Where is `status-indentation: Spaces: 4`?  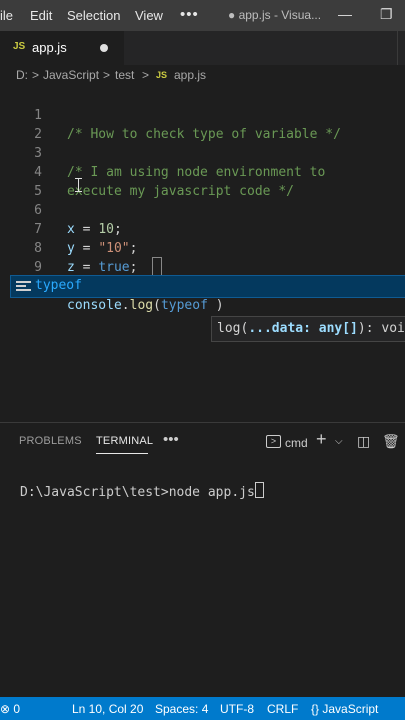 status-indentation: Spaces: 4 is located at coordinates (181, 709).